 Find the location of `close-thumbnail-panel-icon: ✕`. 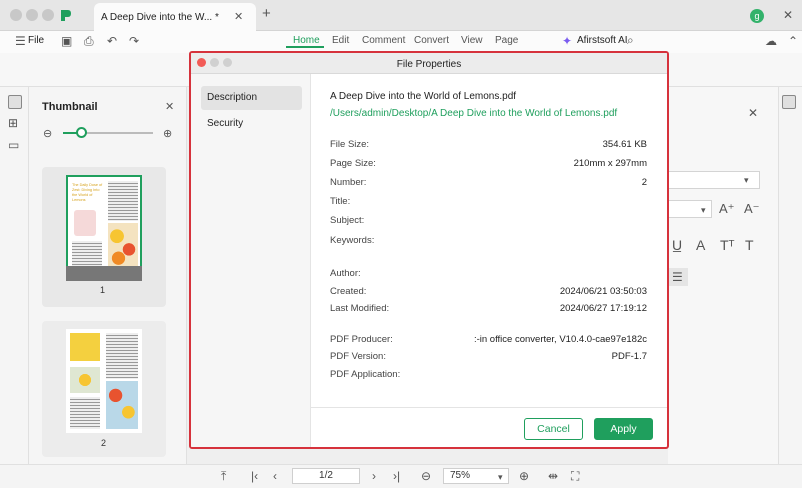

close-thumbnail-panel-icon: ✕ is located at coordinates (169, 107).